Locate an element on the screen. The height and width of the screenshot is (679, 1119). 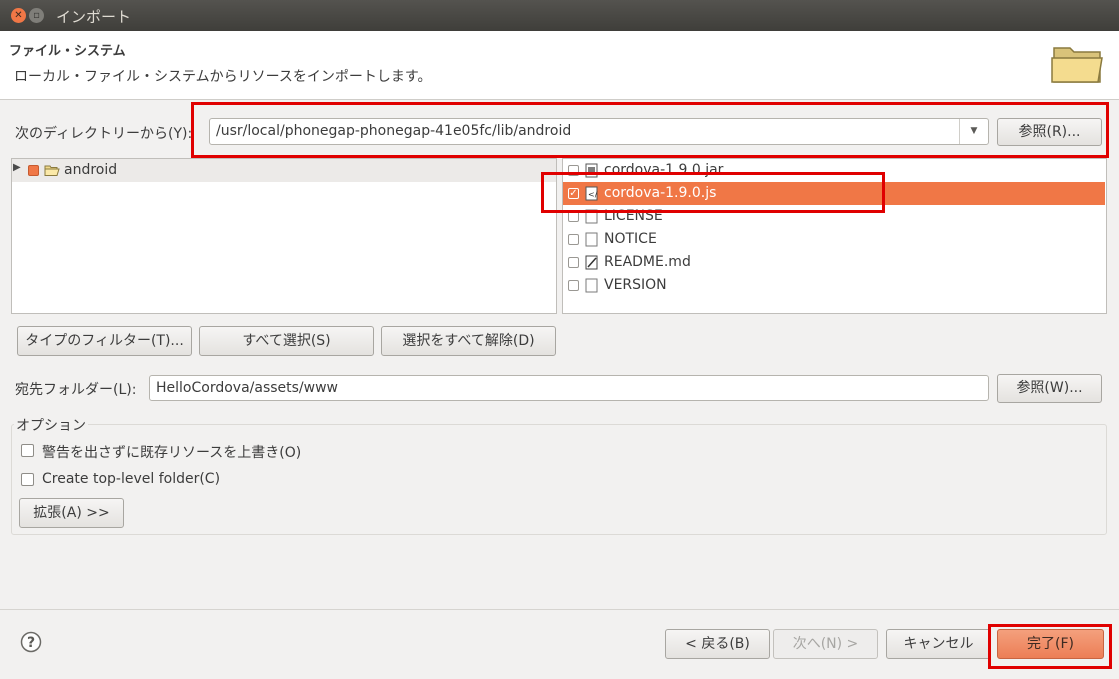
select-all-button: すべて選択(S) is located at coordinates (286, 341).